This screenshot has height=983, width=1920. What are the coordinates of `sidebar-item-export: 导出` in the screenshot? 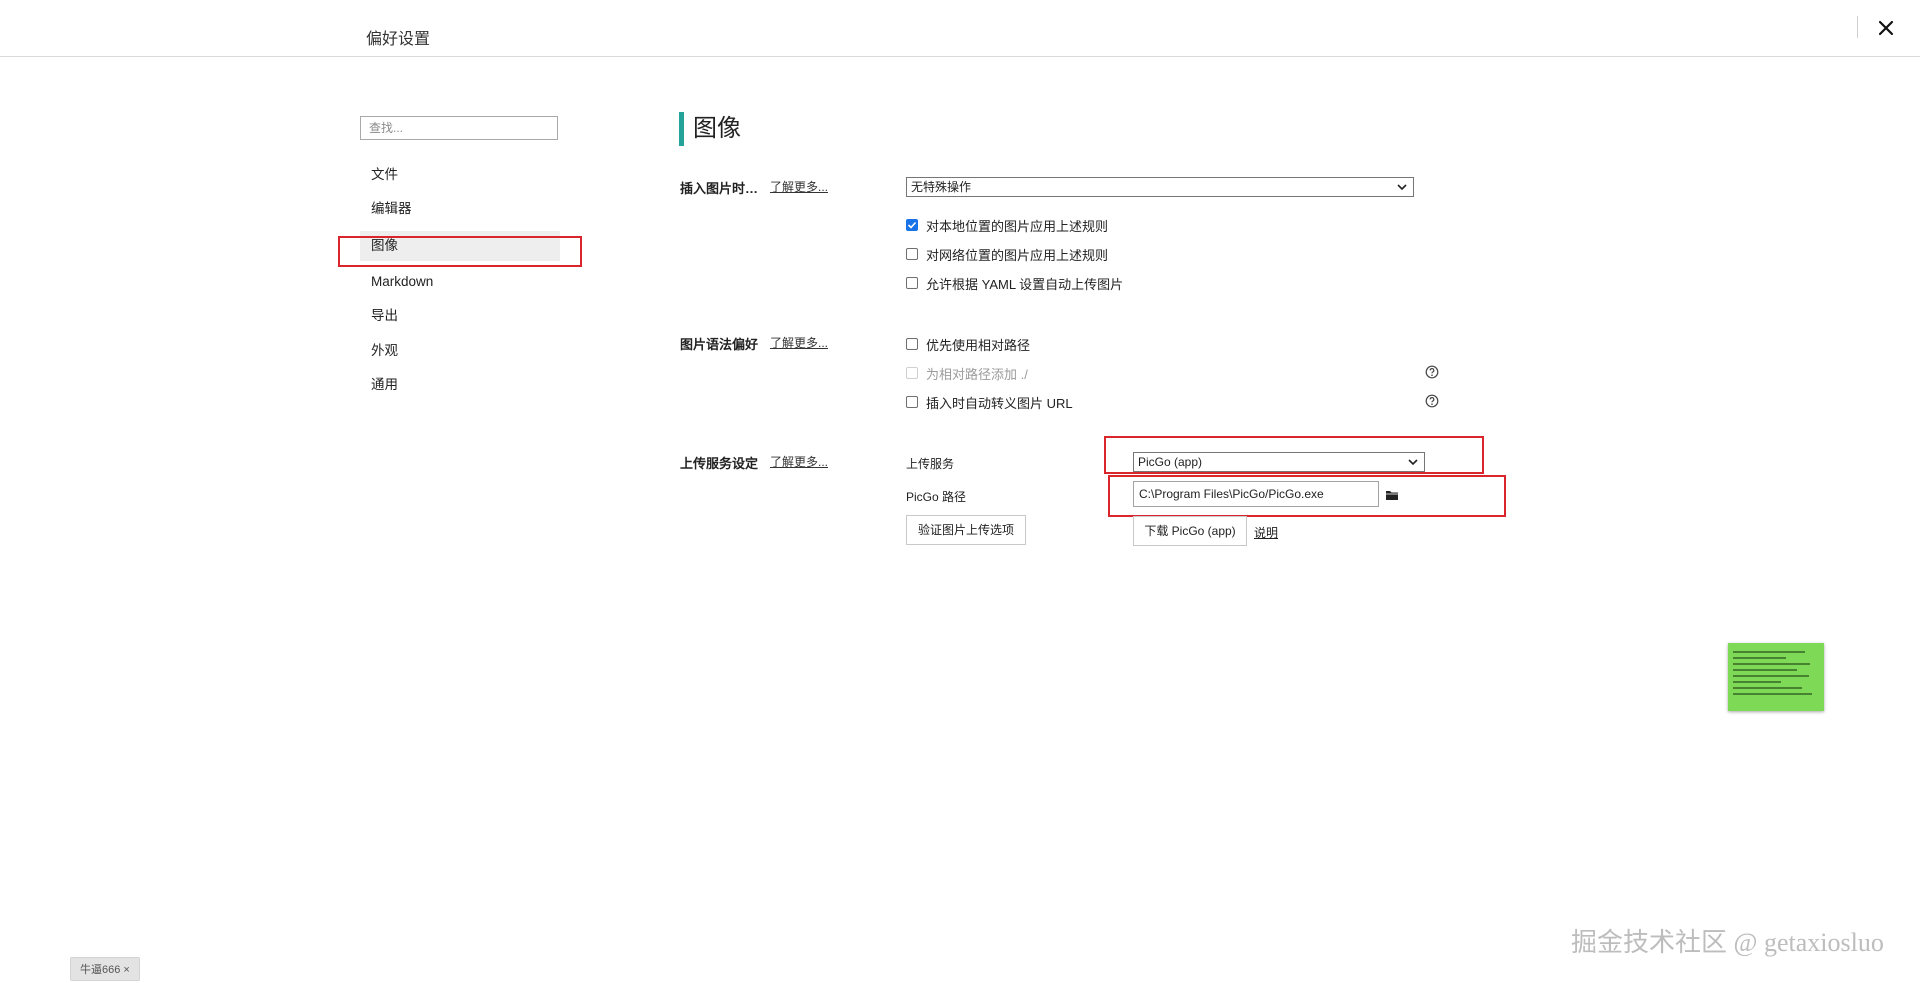 It's located at (460, 316).